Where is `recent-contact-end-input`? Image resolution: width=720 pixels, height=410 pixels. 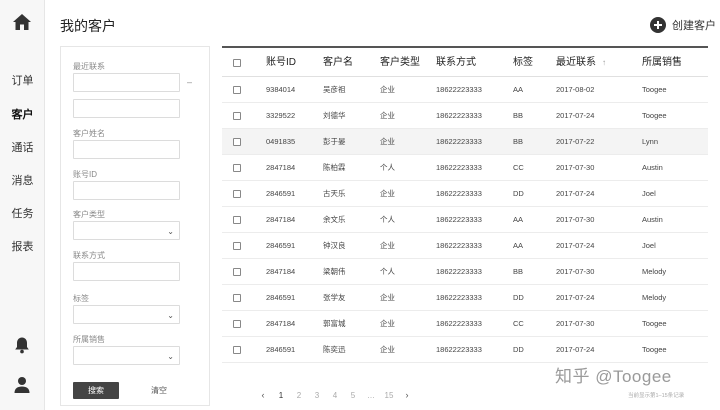
recent-contact-end-input is located at coordinates (126, 108).